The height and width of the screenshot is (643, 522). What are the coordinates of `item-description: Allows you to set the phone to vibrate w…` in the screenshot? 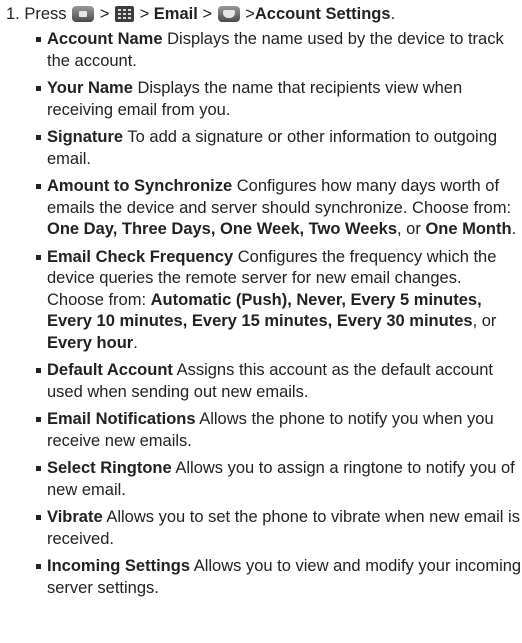 It's located at (283, 528).